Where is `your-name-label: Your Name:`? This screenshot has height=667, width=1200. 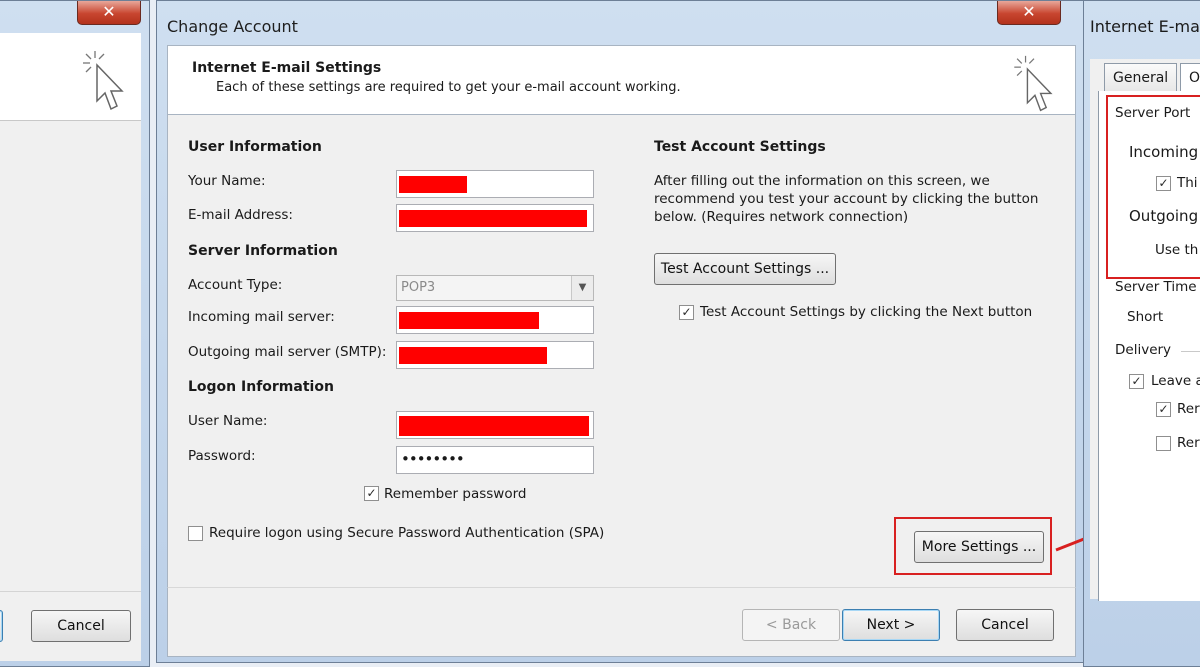 your-name-label: Your Name: is located at coordinates (227, 181).